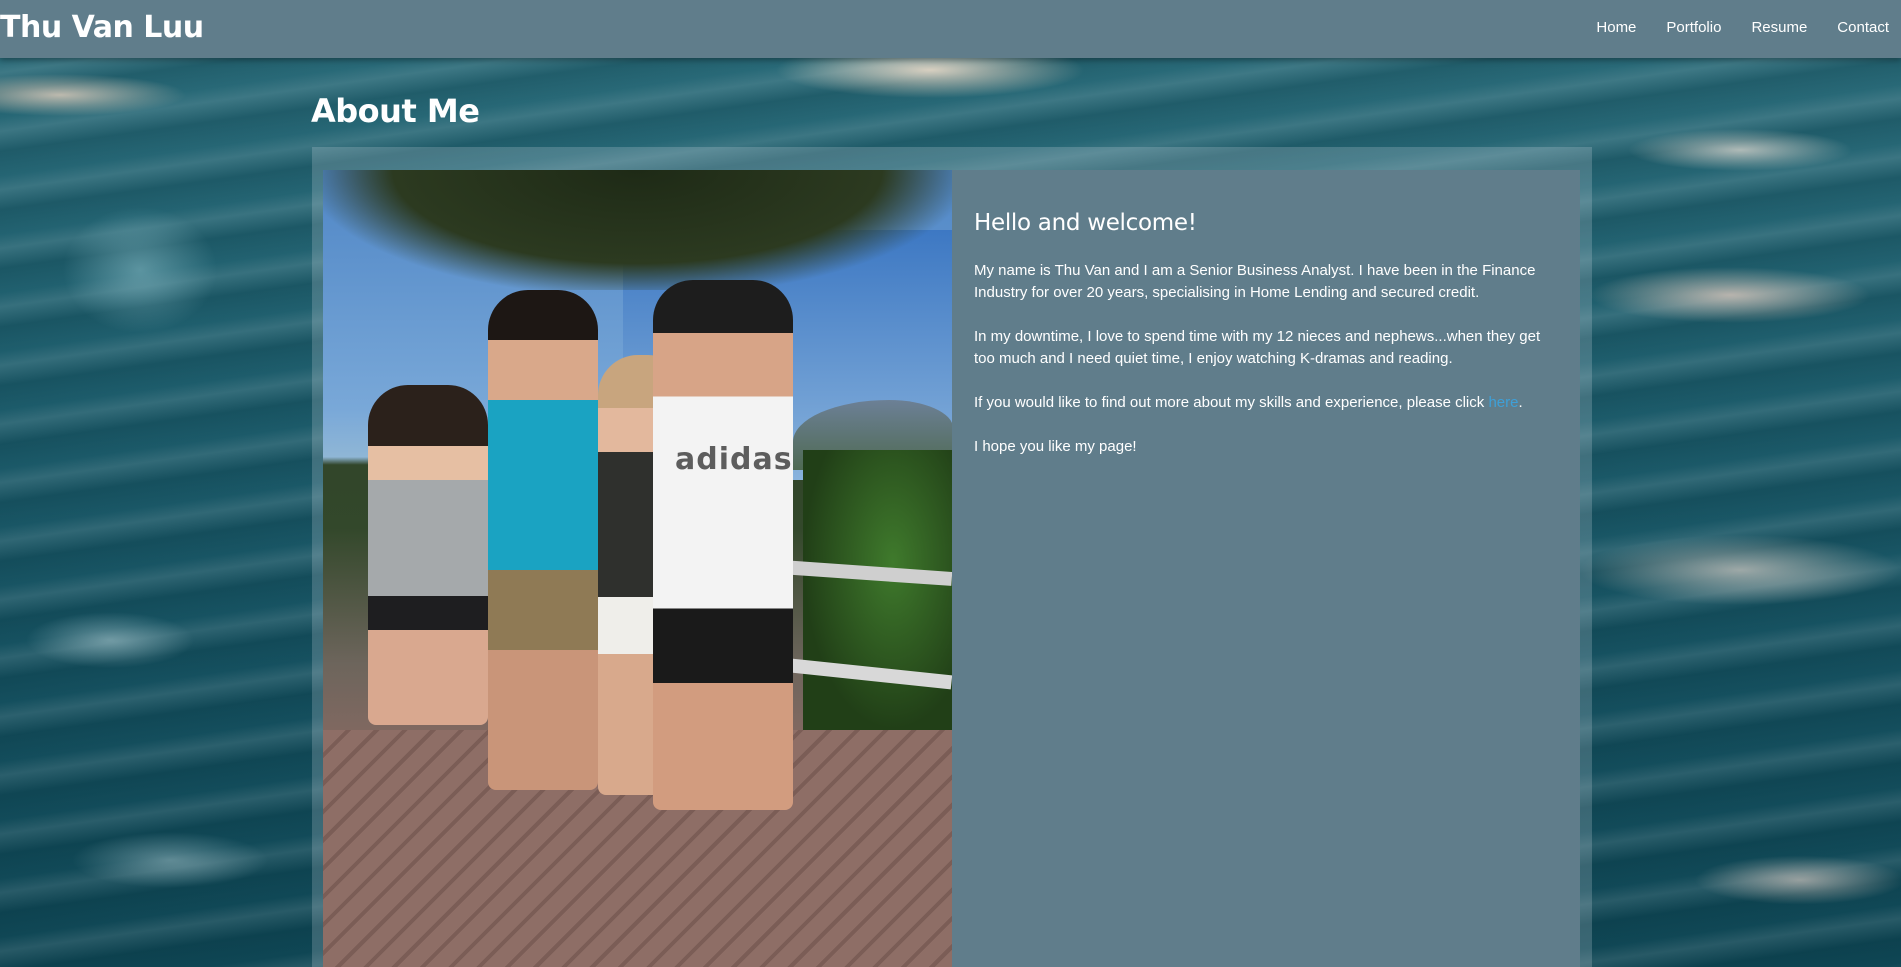  Describe the element at coordinates (1520, 402) in the screenshot. I see `more-info-period: .` at that location.